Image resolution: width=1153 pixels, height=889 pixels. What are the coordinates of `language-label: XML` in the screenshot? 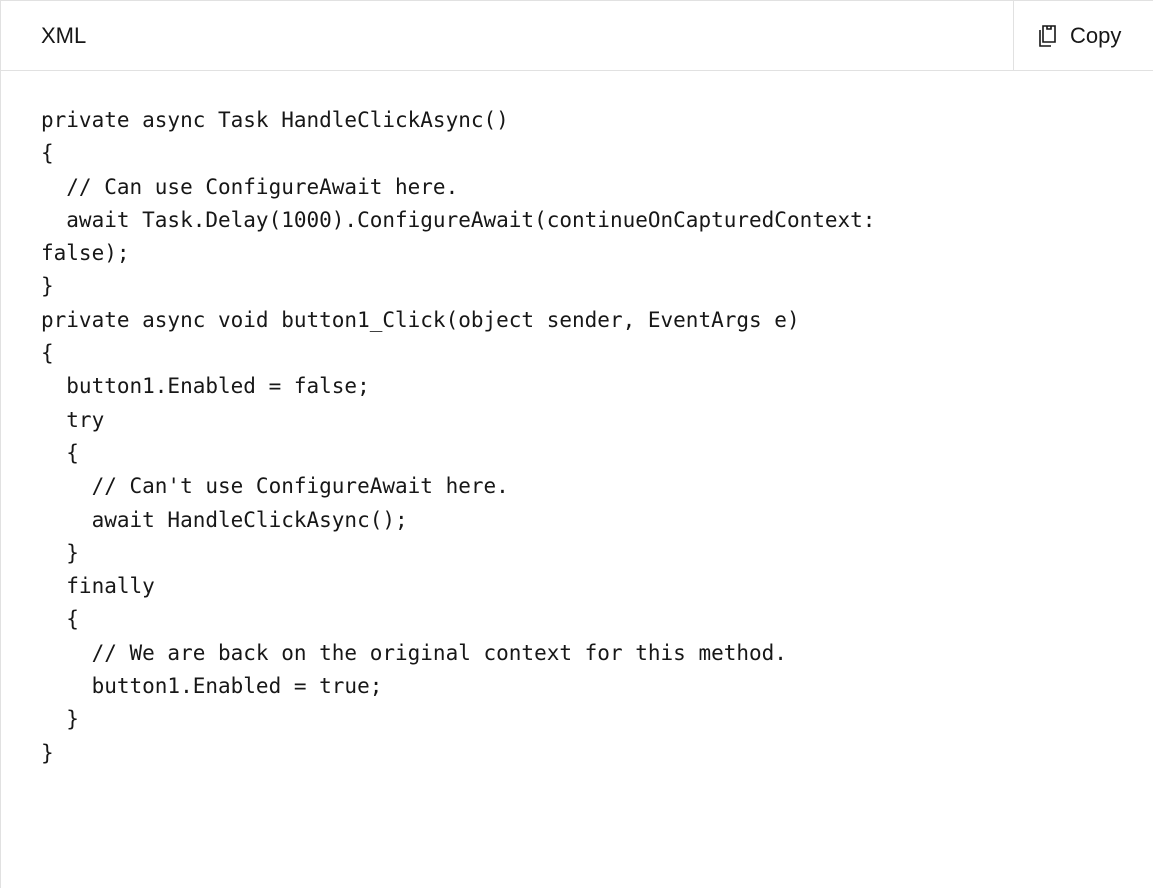 It's located at (64, 35).